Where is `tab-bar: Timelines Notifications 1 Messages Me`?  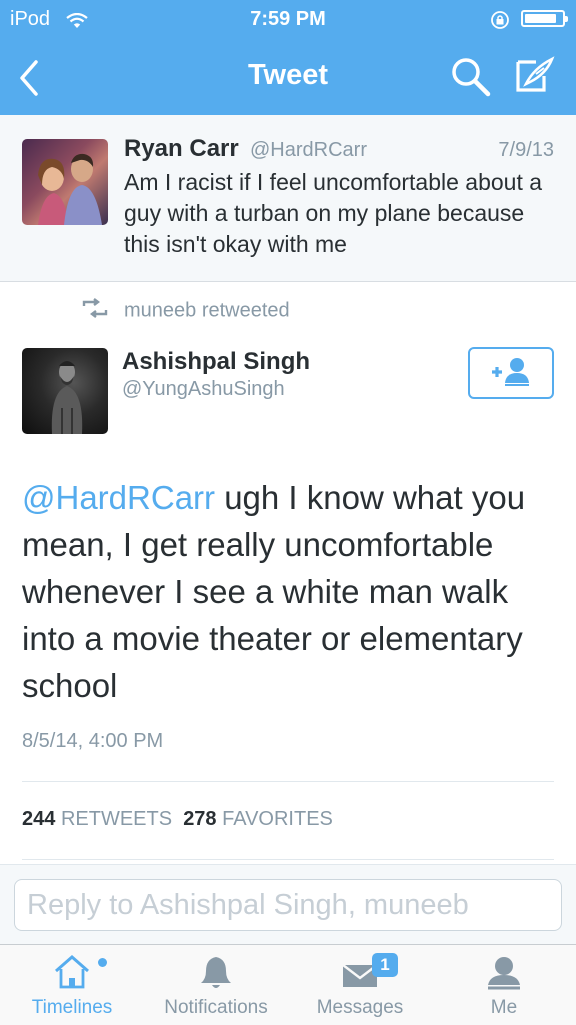 tab-bar: Timelines Notifications 1 Messages Me is located at coordinates (288, 984).